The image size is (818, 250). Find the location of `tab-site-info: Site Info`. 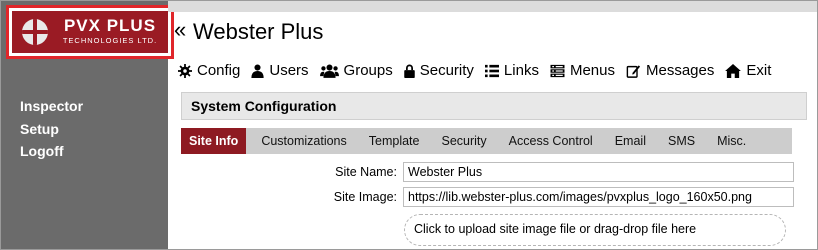

tab-site-info: Site Info is located at coordinates (214, 141).